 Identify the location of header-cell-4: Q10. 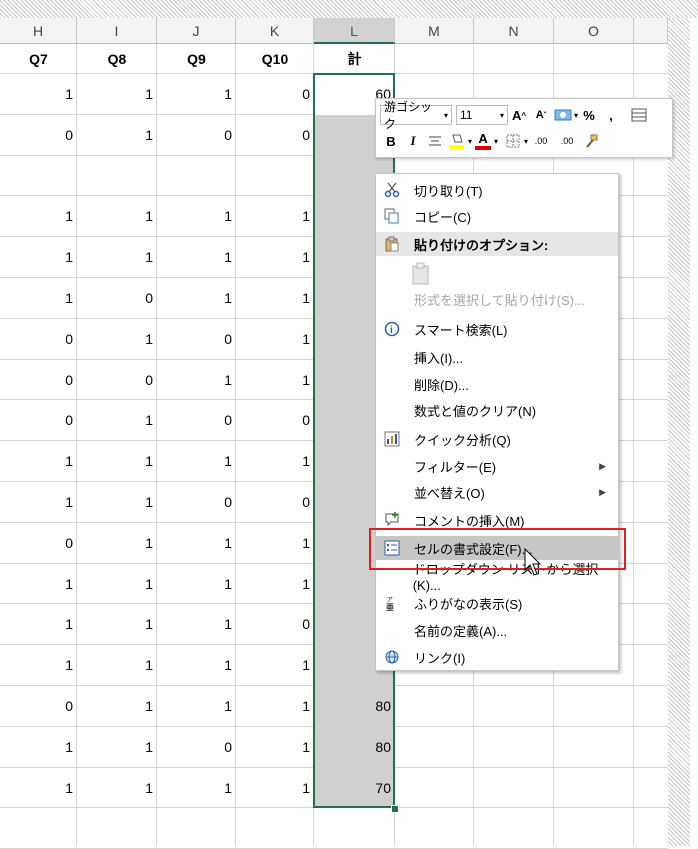
(275, 59).